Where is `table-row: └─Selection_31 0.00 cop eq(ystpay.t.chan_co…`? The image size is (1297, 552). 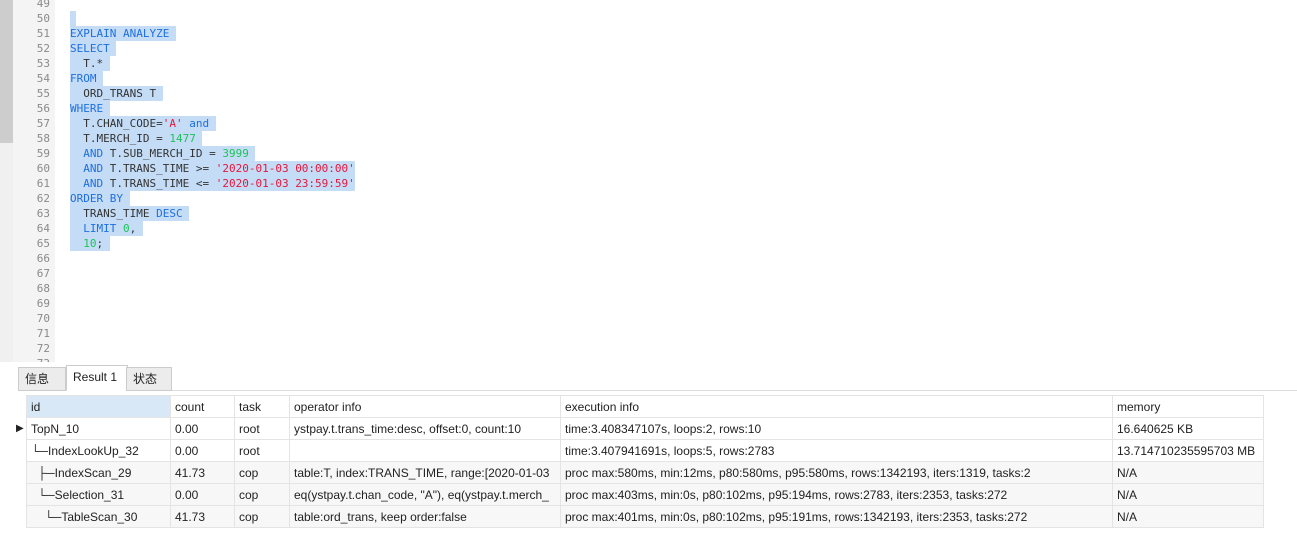
table-row: └─Selection_31 0.00 cop eq(ystpay.t.chan_co… is located at coordinates (640, 494).